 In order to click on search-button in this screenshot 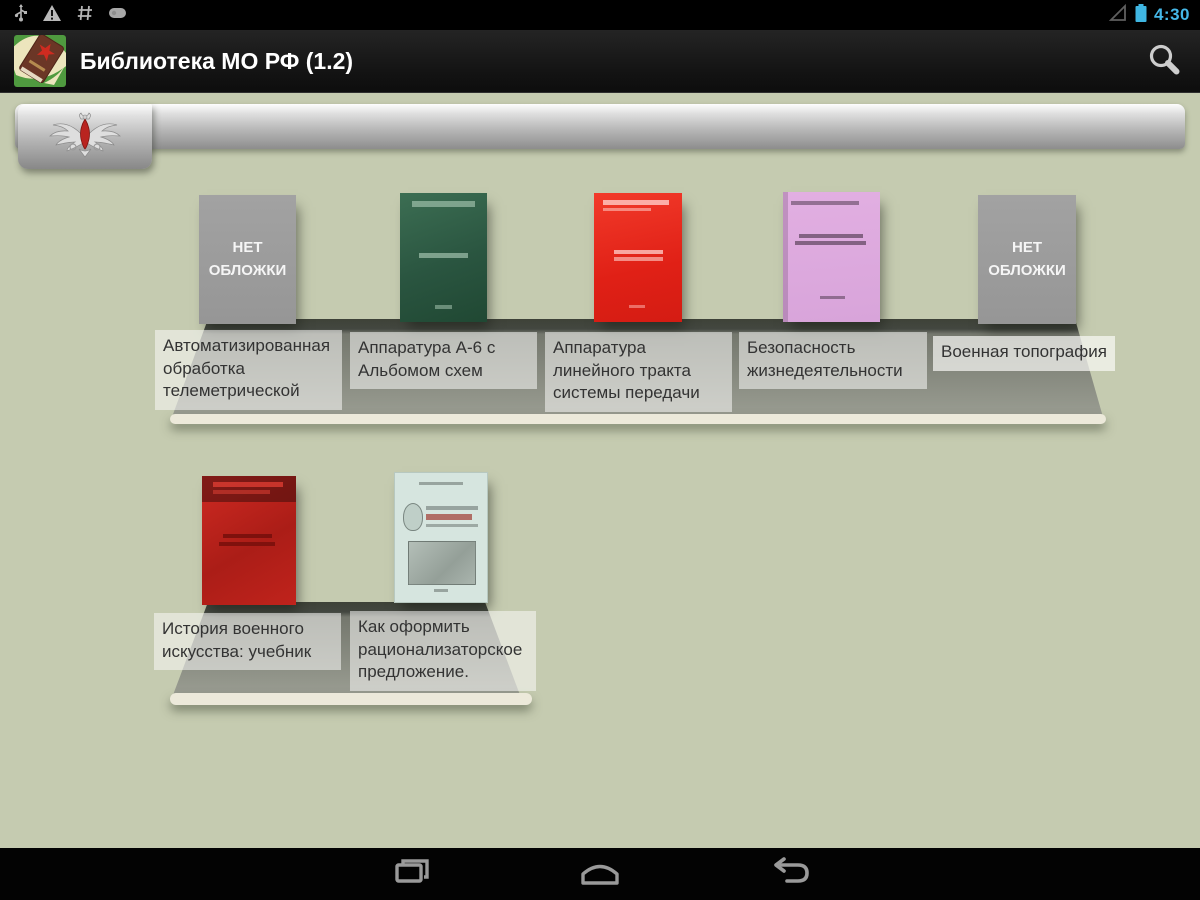, I will do `click(1164, 62)`.